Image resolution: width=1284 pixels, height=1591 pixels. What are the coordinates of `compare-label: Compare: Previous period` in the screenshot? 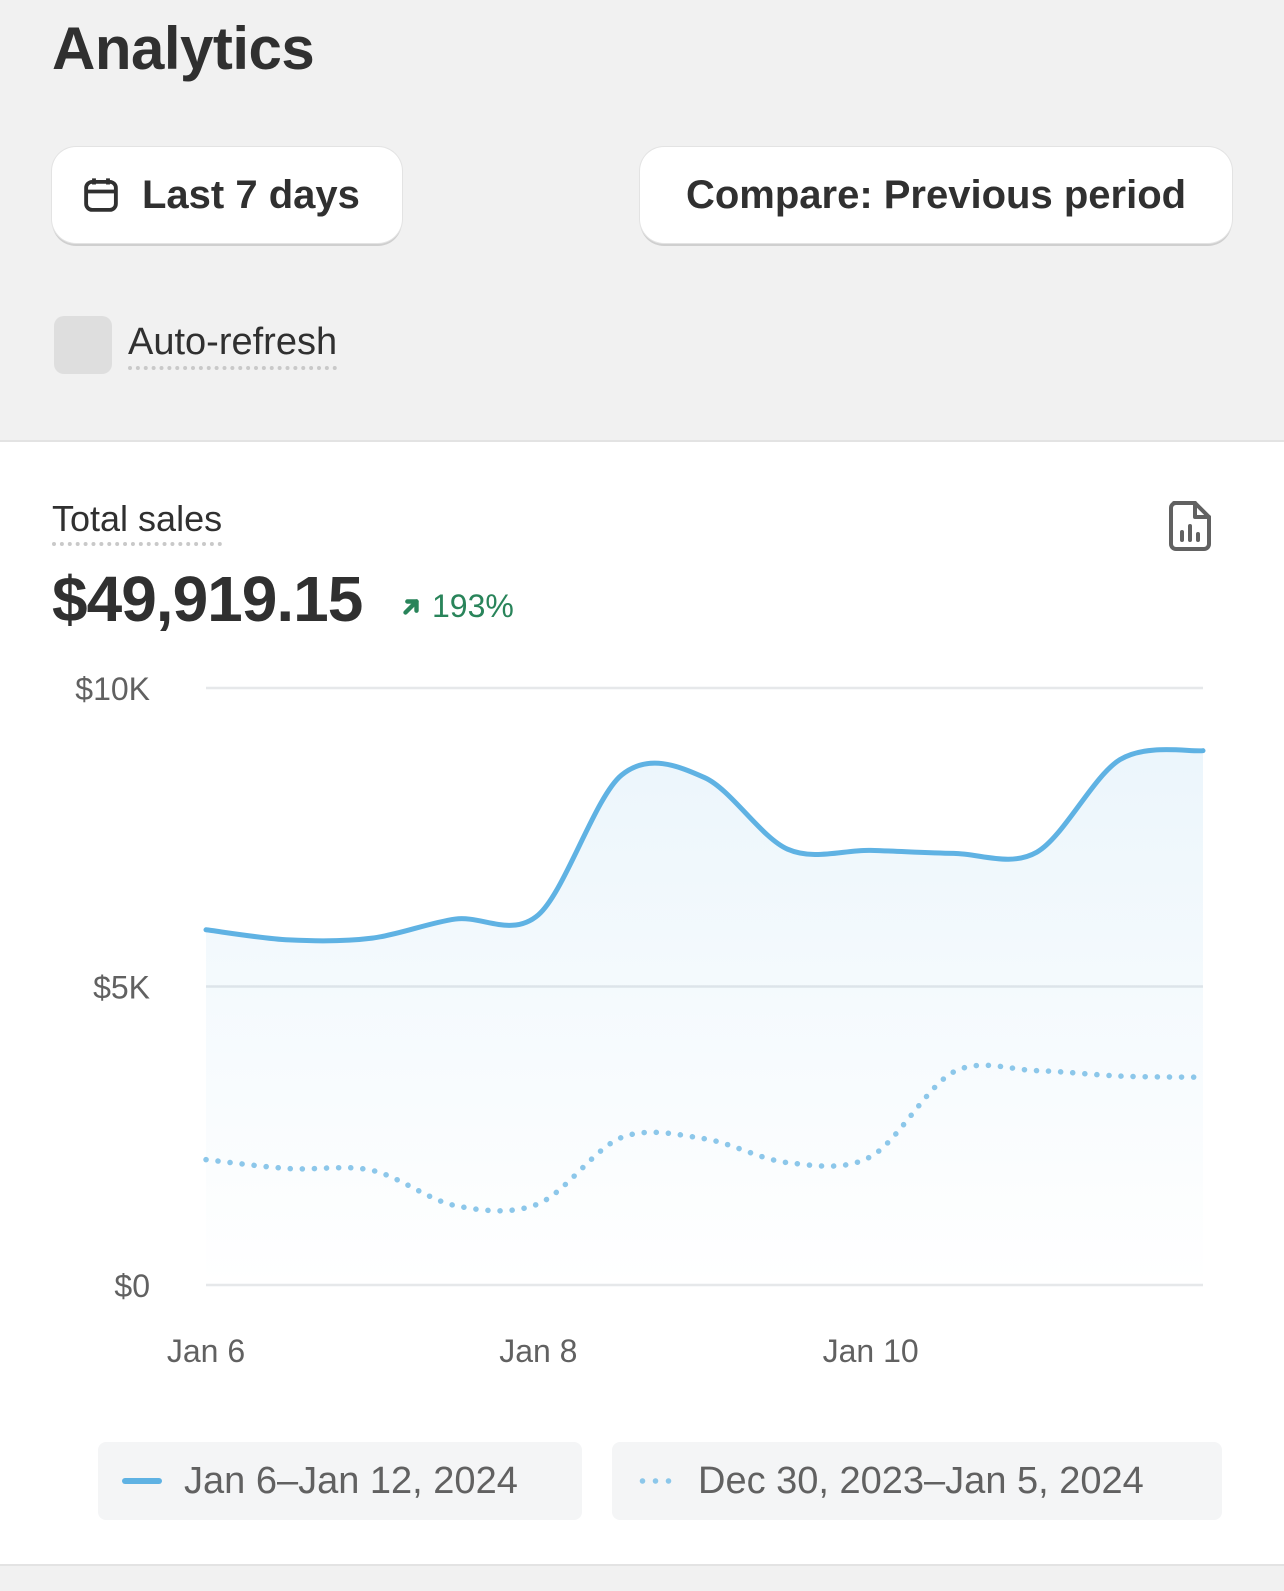 It's located at (936, 194).